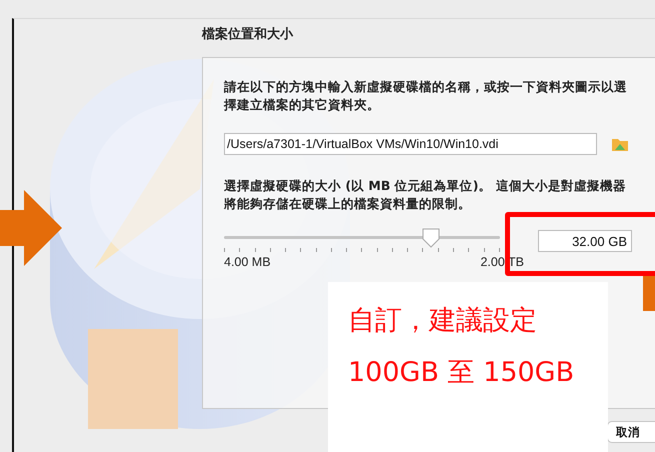 This screenshot has height=452, width=655. Describe the element at coordinates (31, 228) in the screenshot. I see `arrow-icon` at that location.